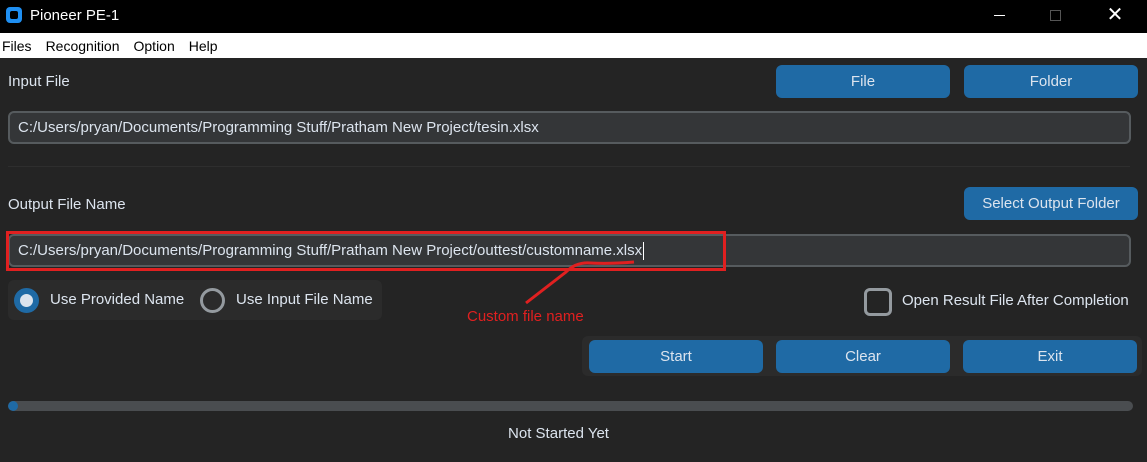 Image resolution: width=1147 pixels, height=462 pixels. I want to click on annotation-arrow-line, so click(580, 282).